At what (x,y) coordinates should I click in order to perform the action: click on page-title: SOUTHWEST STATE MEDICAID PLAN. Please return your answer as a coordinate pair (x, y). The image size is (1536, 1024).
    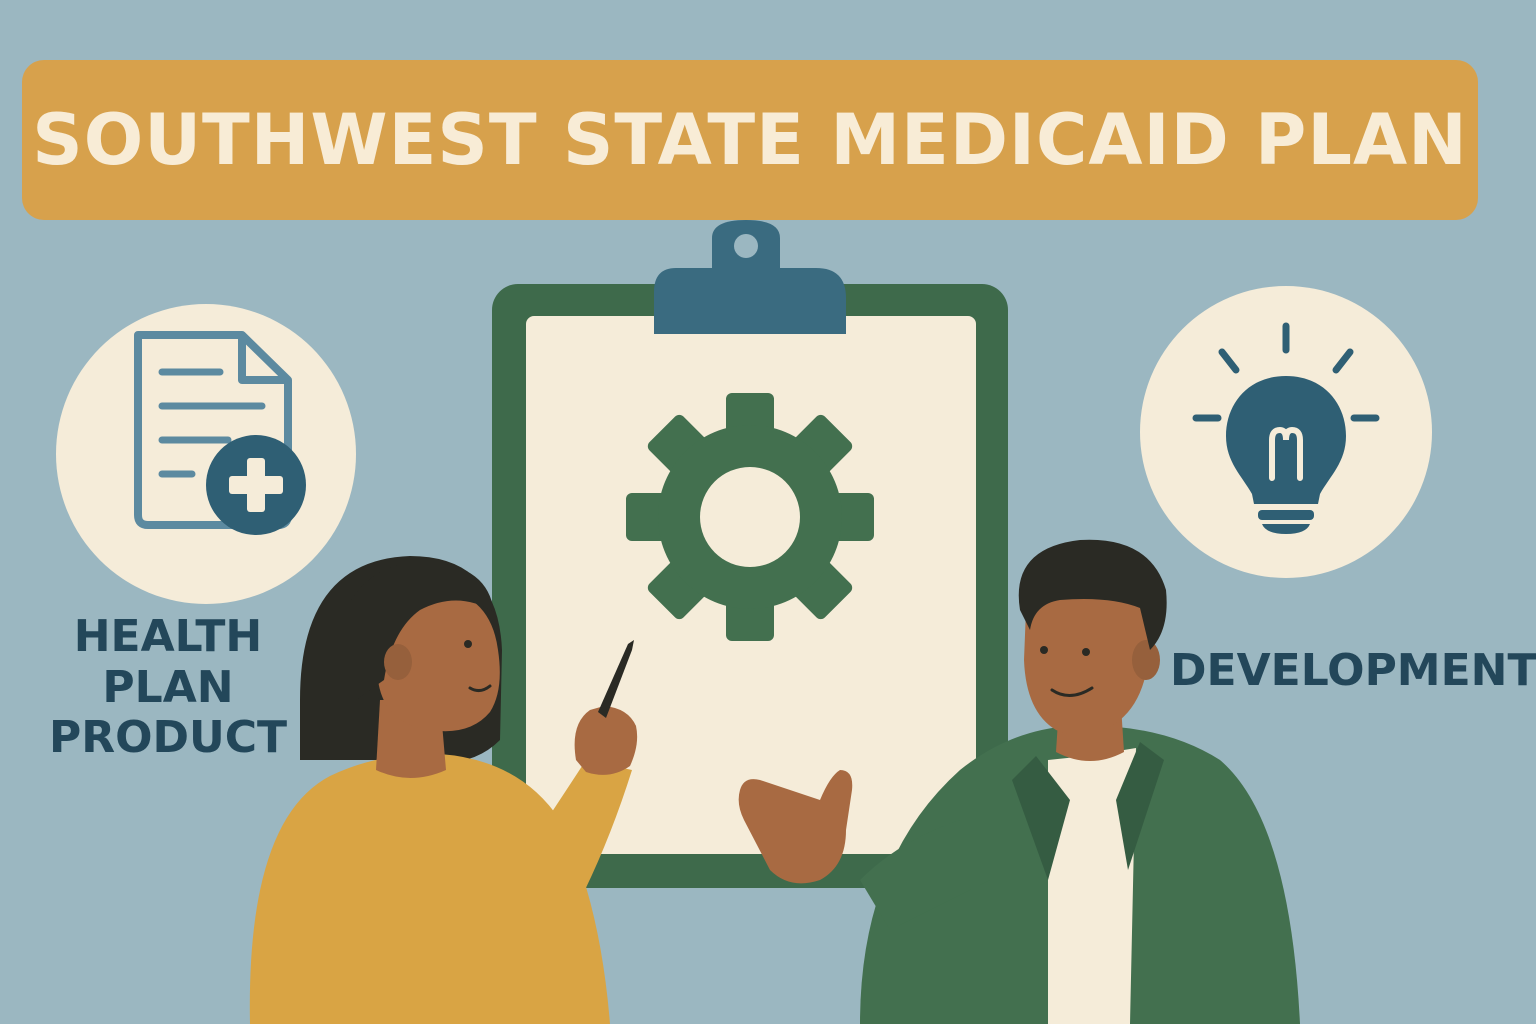
    Looking at the image, I should click on (750, 140).